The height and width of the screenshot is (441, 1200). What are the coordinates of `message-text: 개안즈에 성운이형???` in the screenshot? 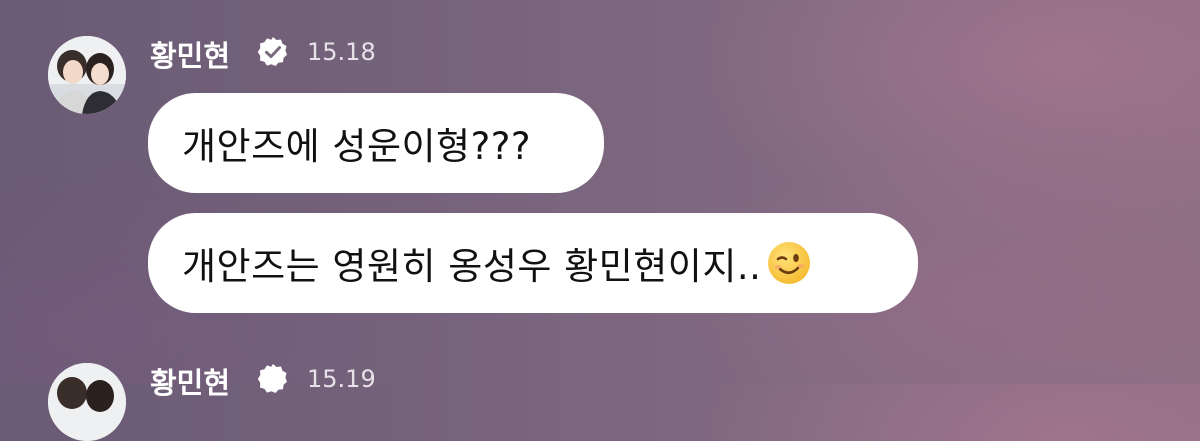 It's located at (356, 146).